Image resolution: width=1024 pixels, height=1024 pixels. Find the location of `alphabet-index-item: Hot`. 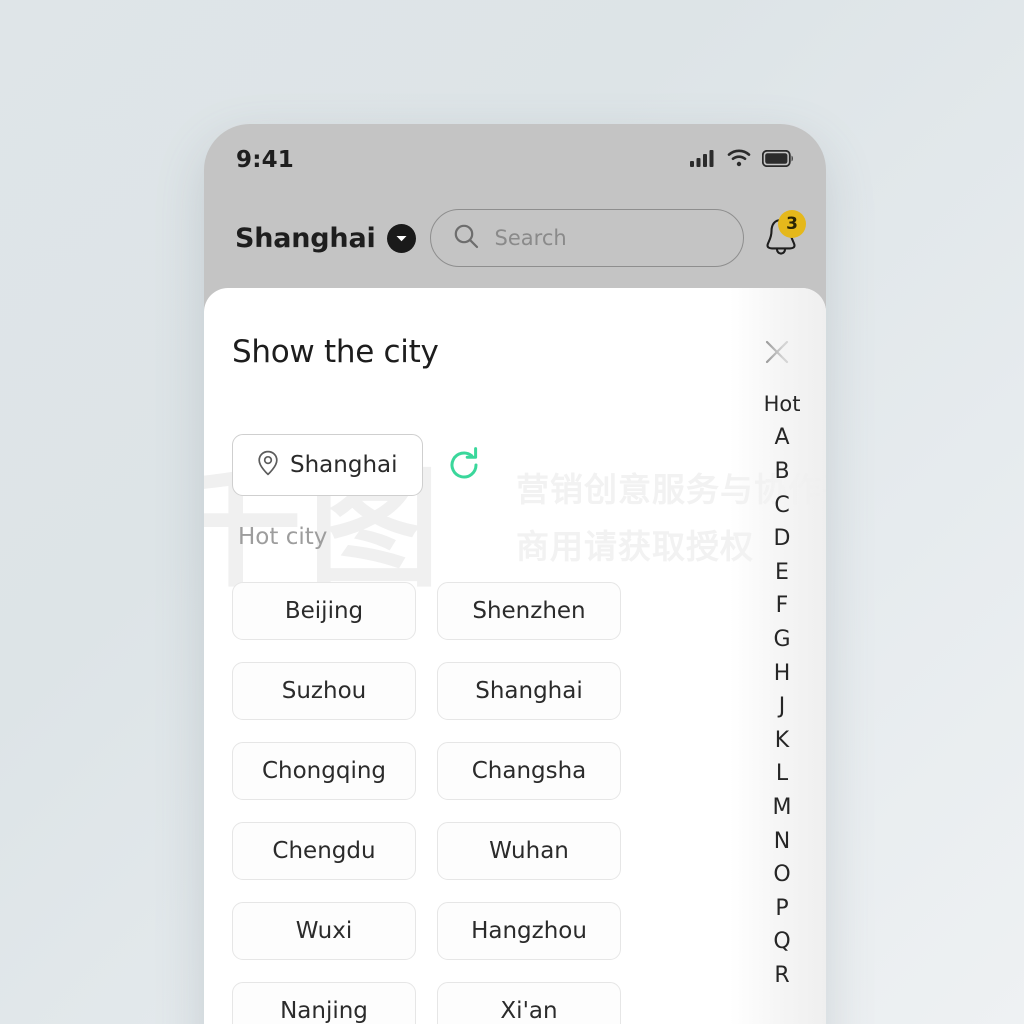

alphabet-index-item: Hot is located at coordinates (782, 405).